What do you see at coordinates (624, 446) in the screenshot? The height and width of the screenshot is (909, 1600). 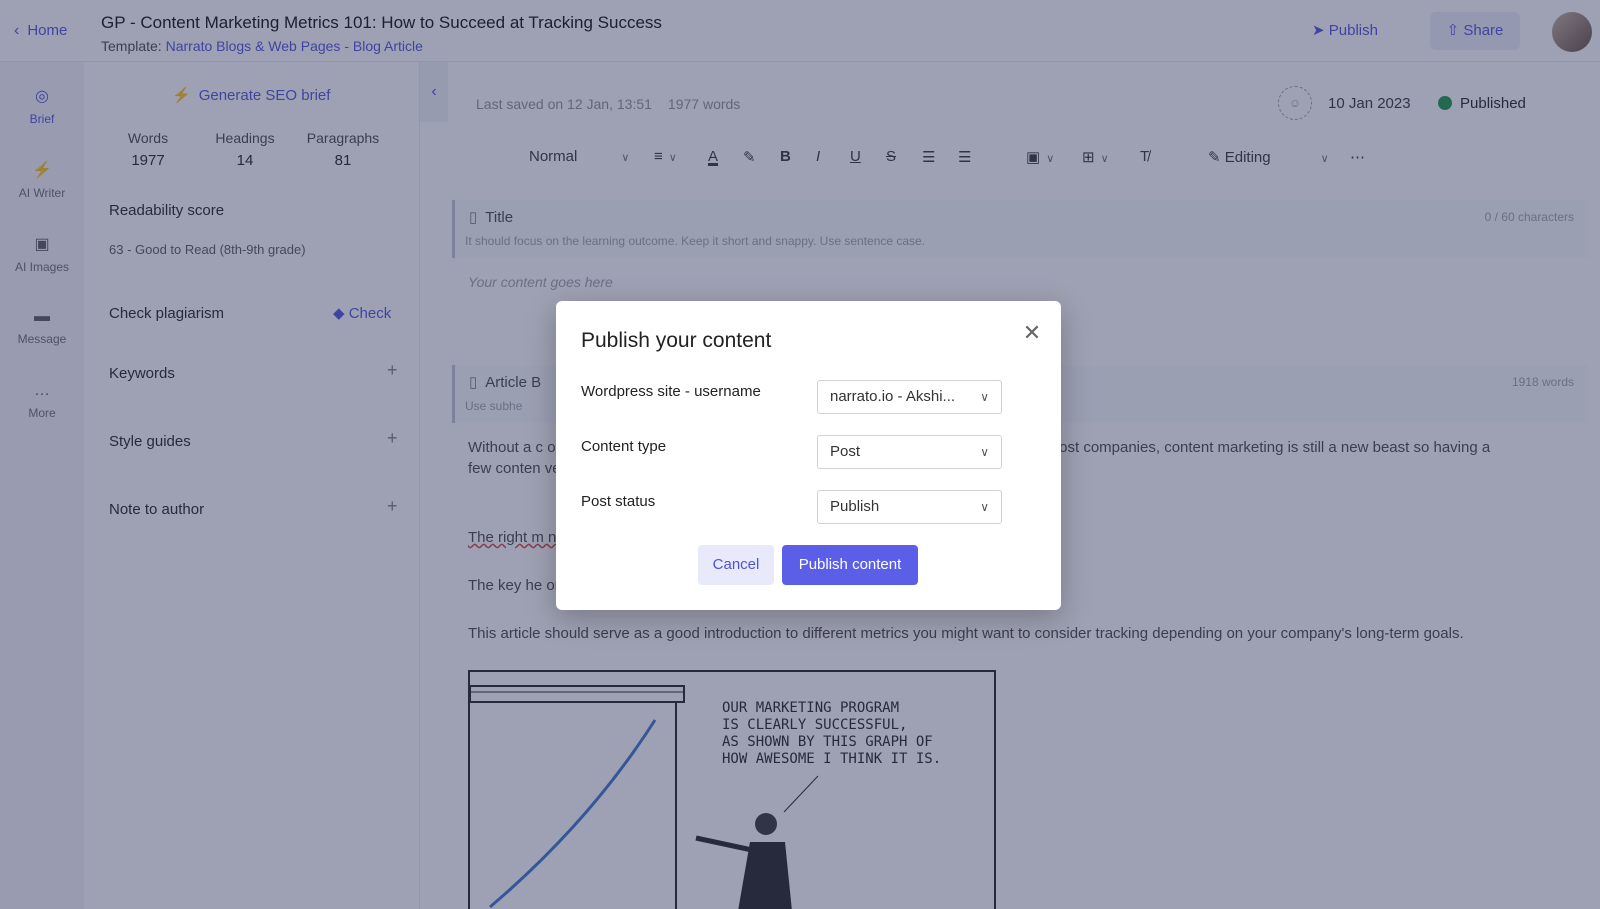 I see `content-type-label: Content type` at bounding box center [624, 446].